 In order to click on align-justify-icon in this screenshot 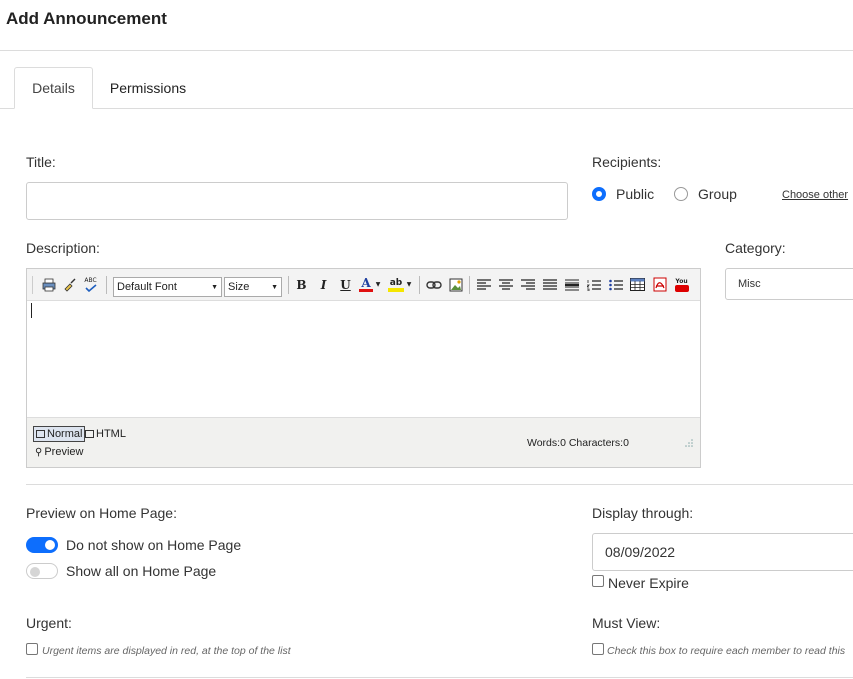, I will do `click(549, 284)`.